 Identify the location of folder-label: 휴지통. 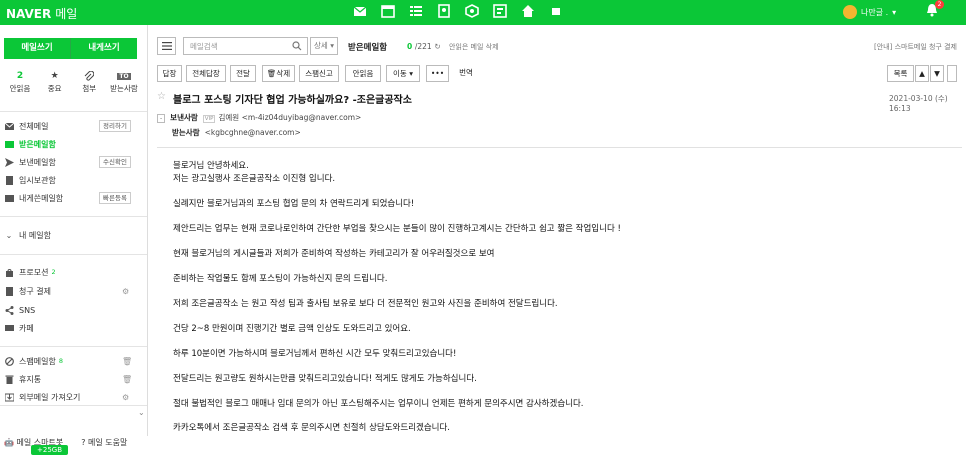
(30, 379).